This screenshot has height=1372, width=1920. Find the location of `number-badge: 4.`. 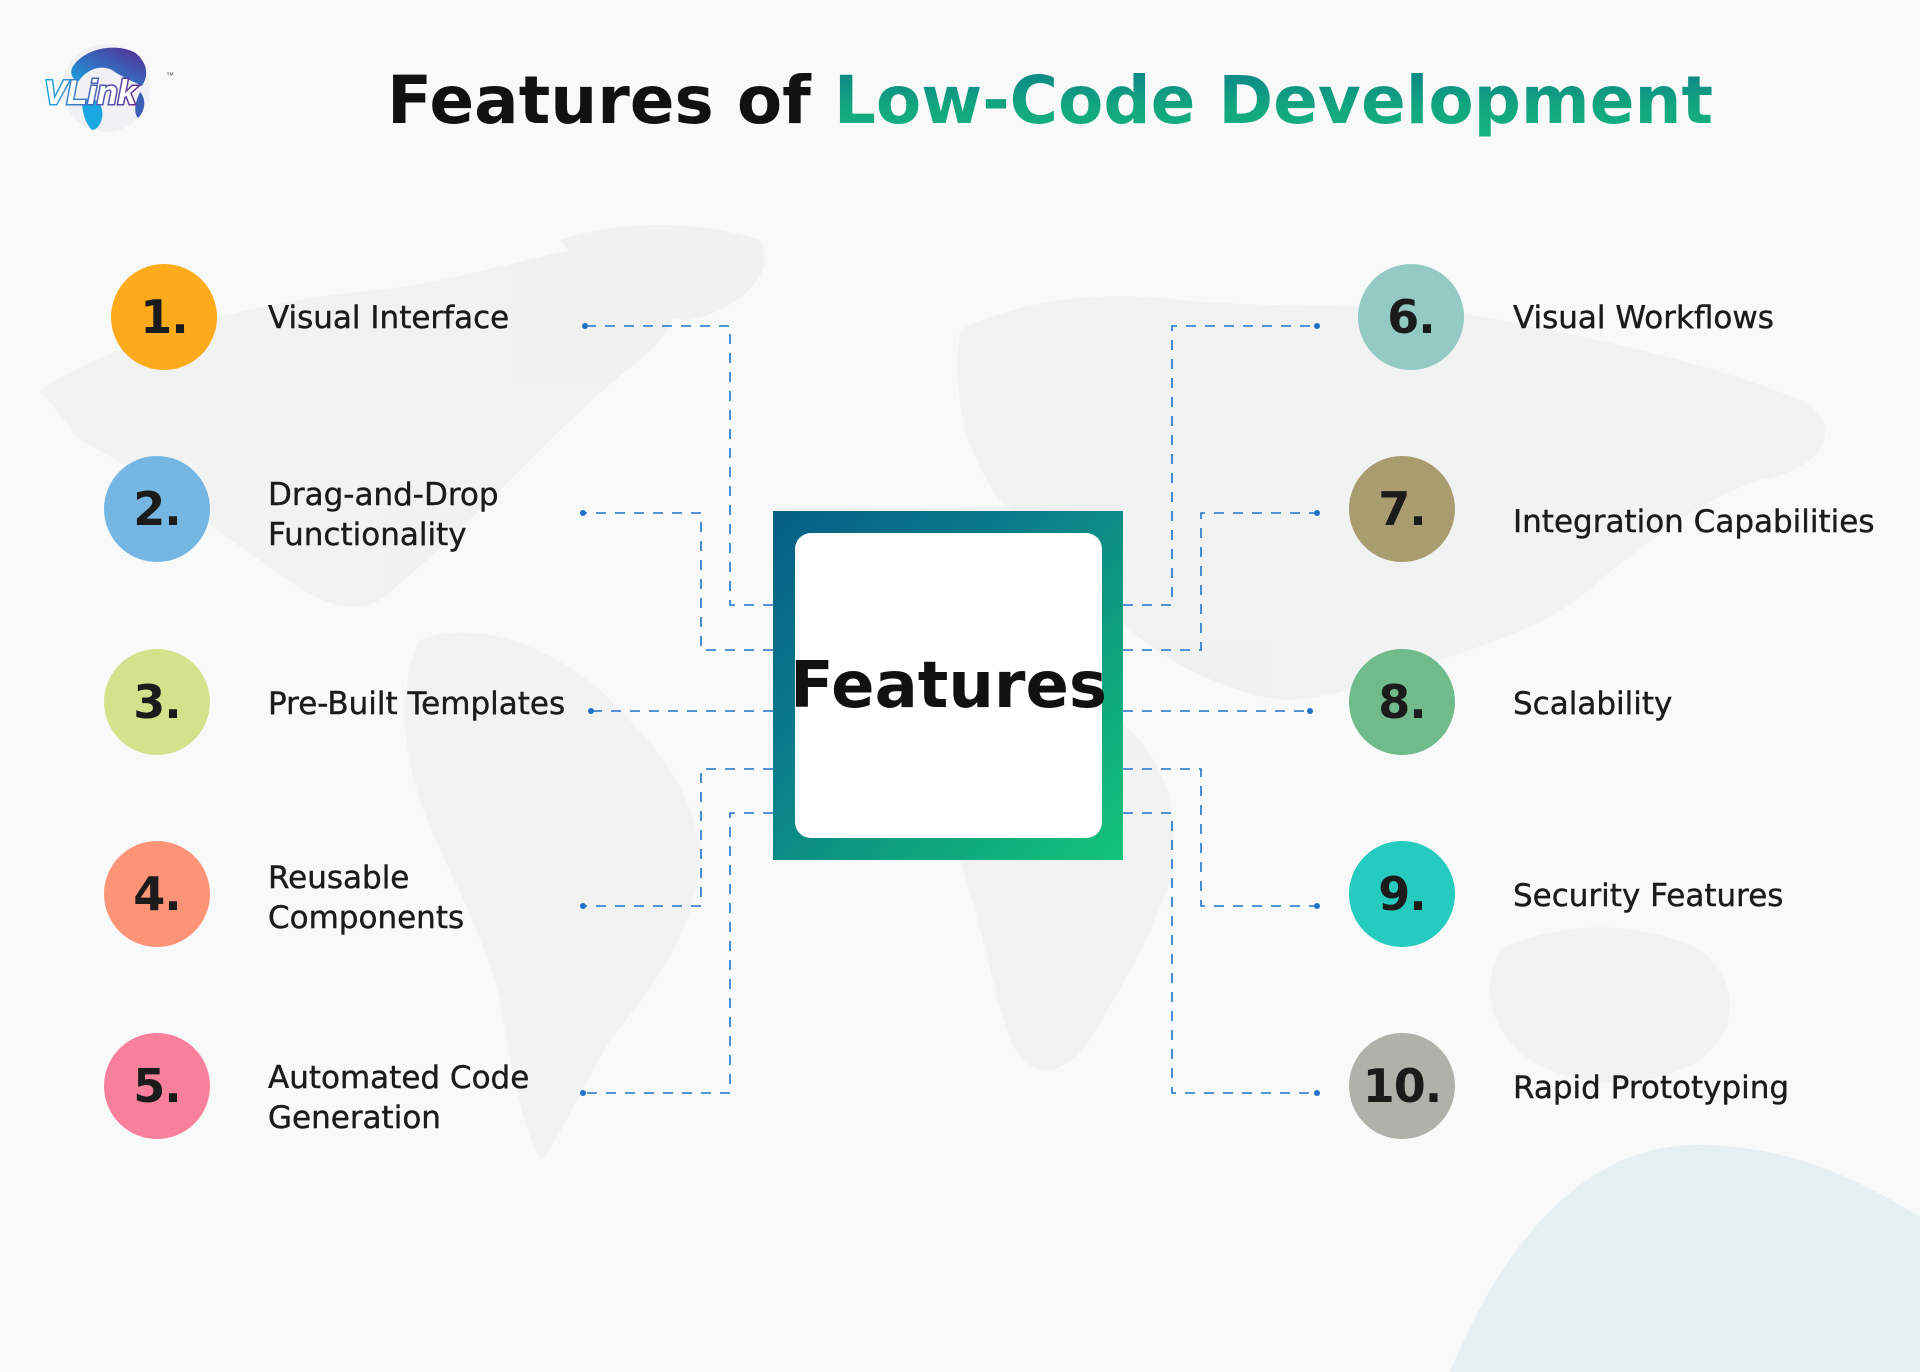

number-badge: 4. is located at coordinates (157, 894).